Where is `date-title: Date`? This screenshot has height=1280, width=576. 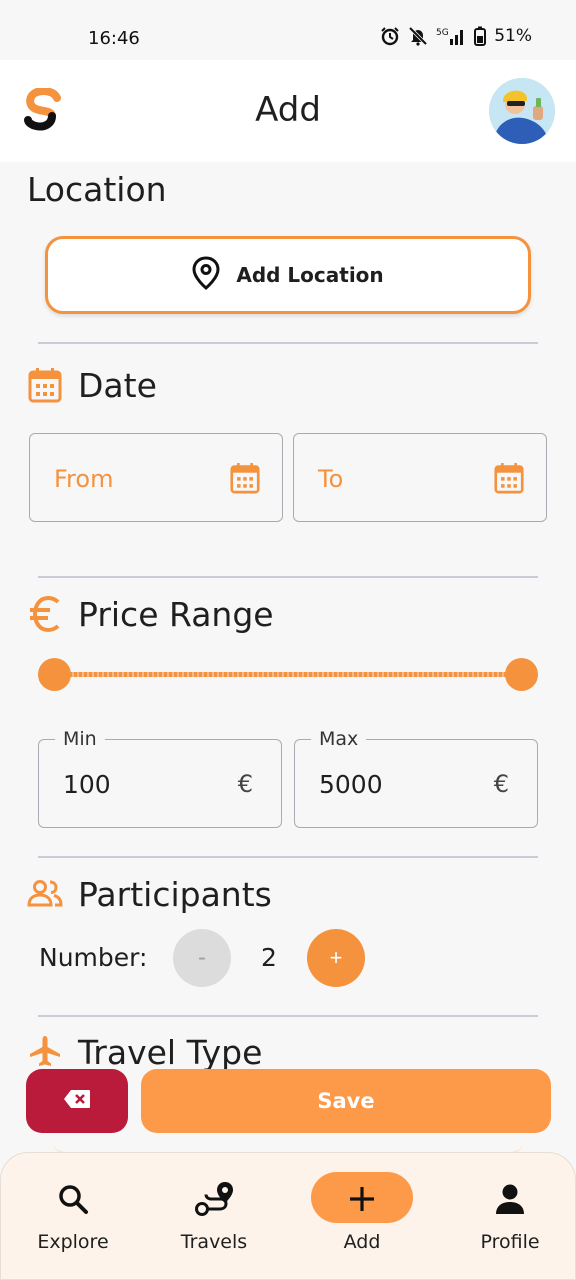 date-title: Date is located at coordinates (117, 385).